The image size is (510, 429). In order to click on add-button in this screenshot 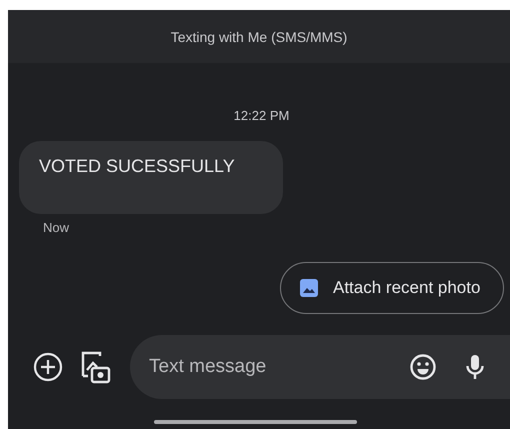, I will do `click(48, 367)`.